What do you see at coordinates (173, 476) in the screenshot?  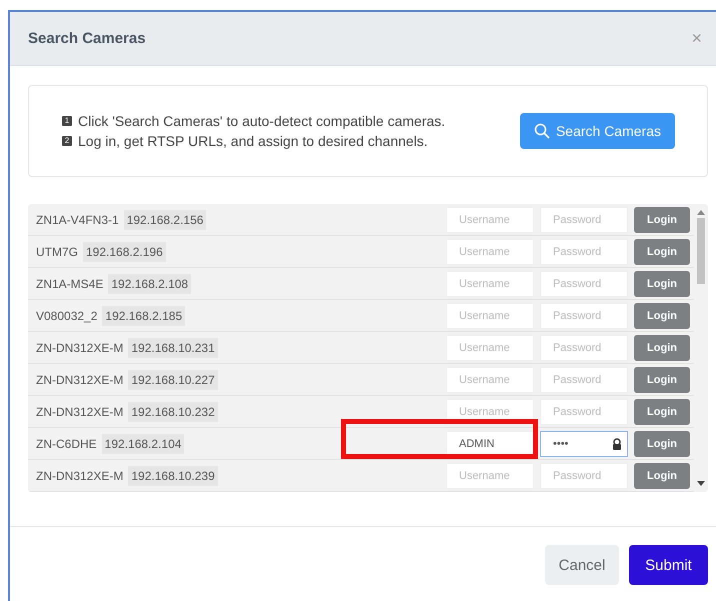 I see `ip-address: 192.168.10.239` at bounding box center [173, 476].